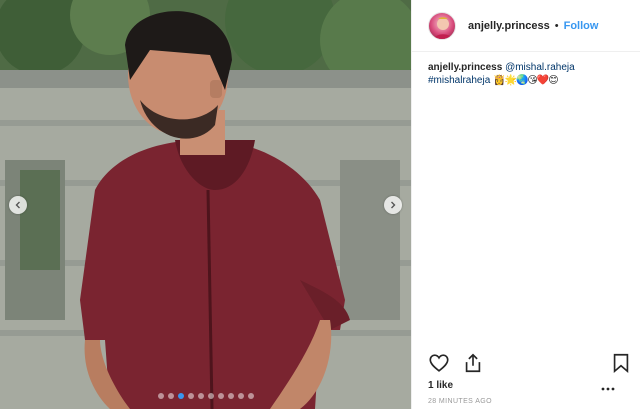  I want to click on post-timestamp: 28 MINUTES AGO, so click(460, 401).